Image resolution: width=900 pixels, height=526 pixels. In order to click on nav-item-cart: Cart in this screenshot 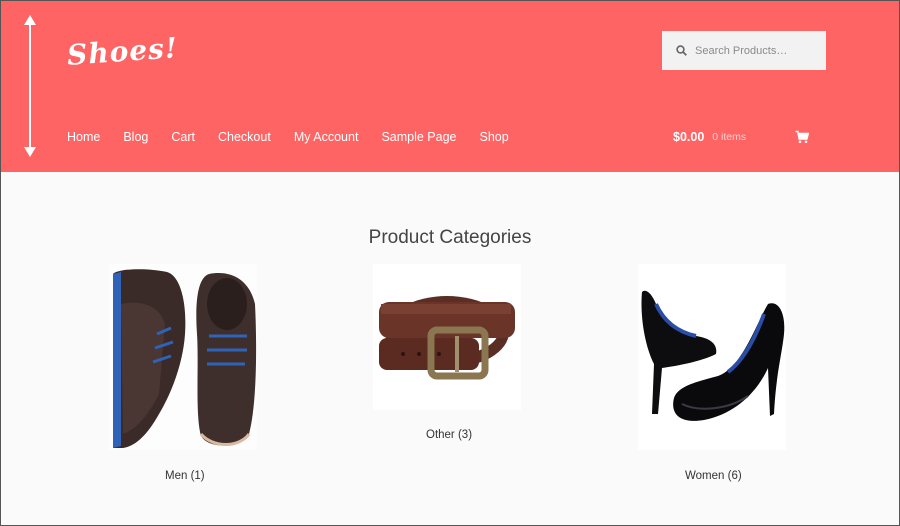, I will do `click(183, 137)`.